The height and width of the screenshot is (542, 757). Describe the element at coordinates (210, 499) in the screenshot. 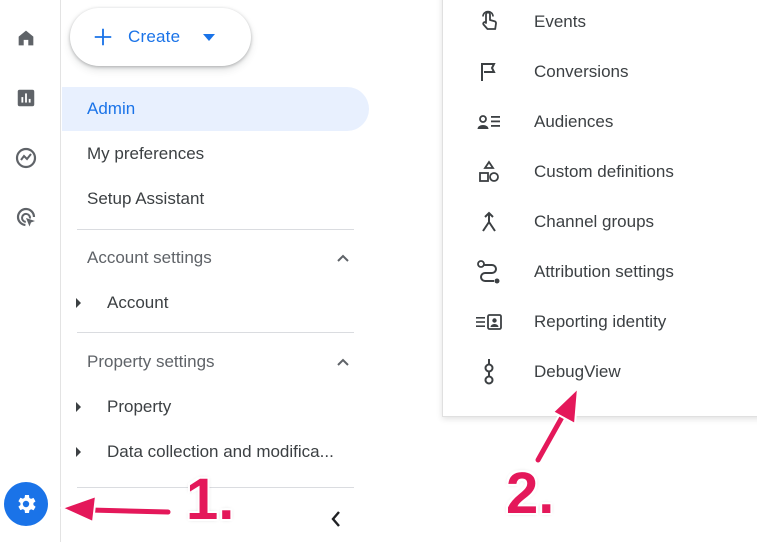

I see `annotation-step-1: 1.` at that location.